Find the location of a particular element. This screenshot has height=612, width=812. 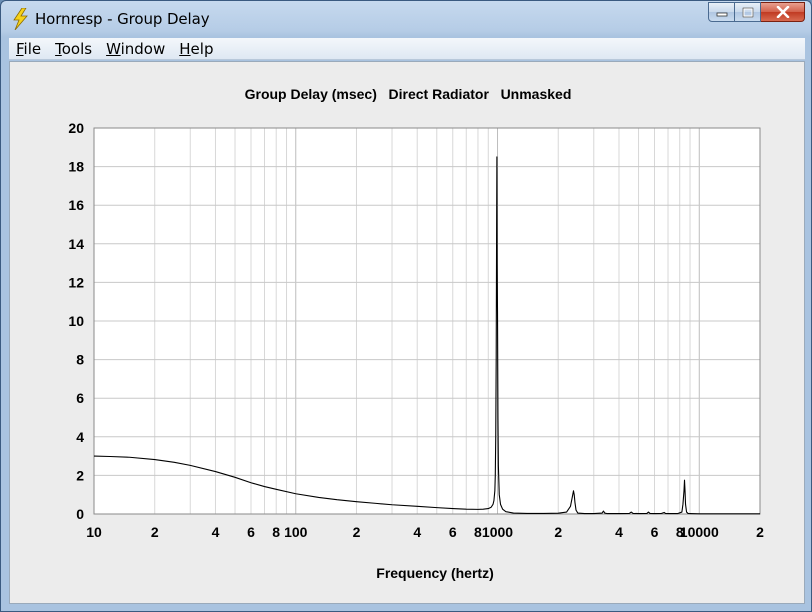

menu-window-label: indow is located at coordinates (143, 48).